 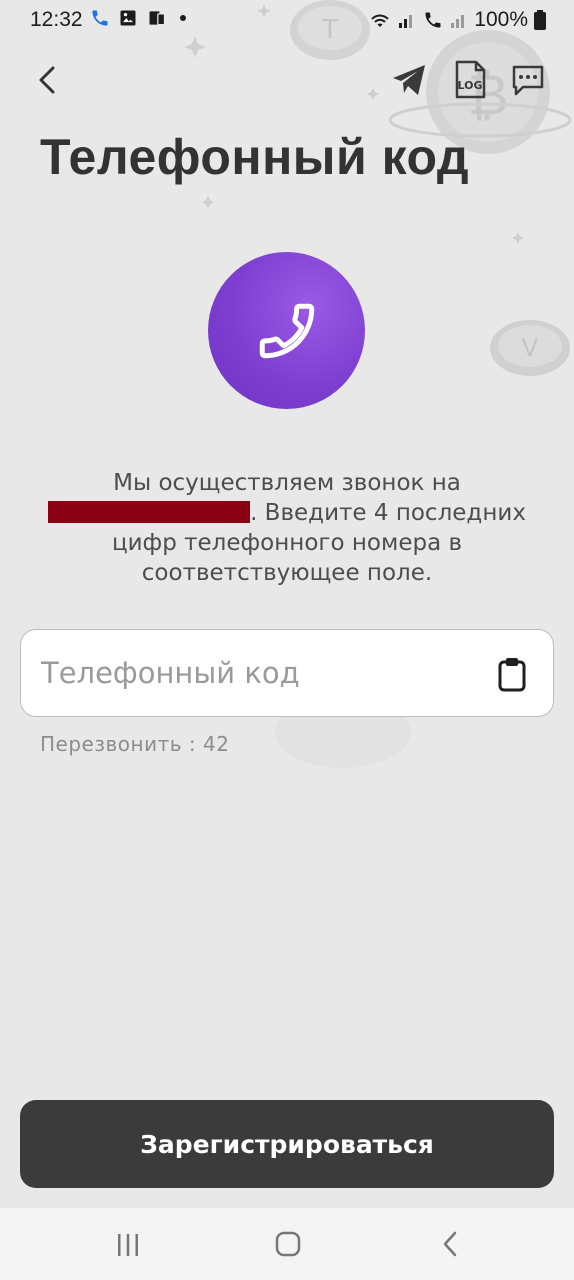 I want to click on status-bar: 12:32 100%, so click(x=287, y=20).